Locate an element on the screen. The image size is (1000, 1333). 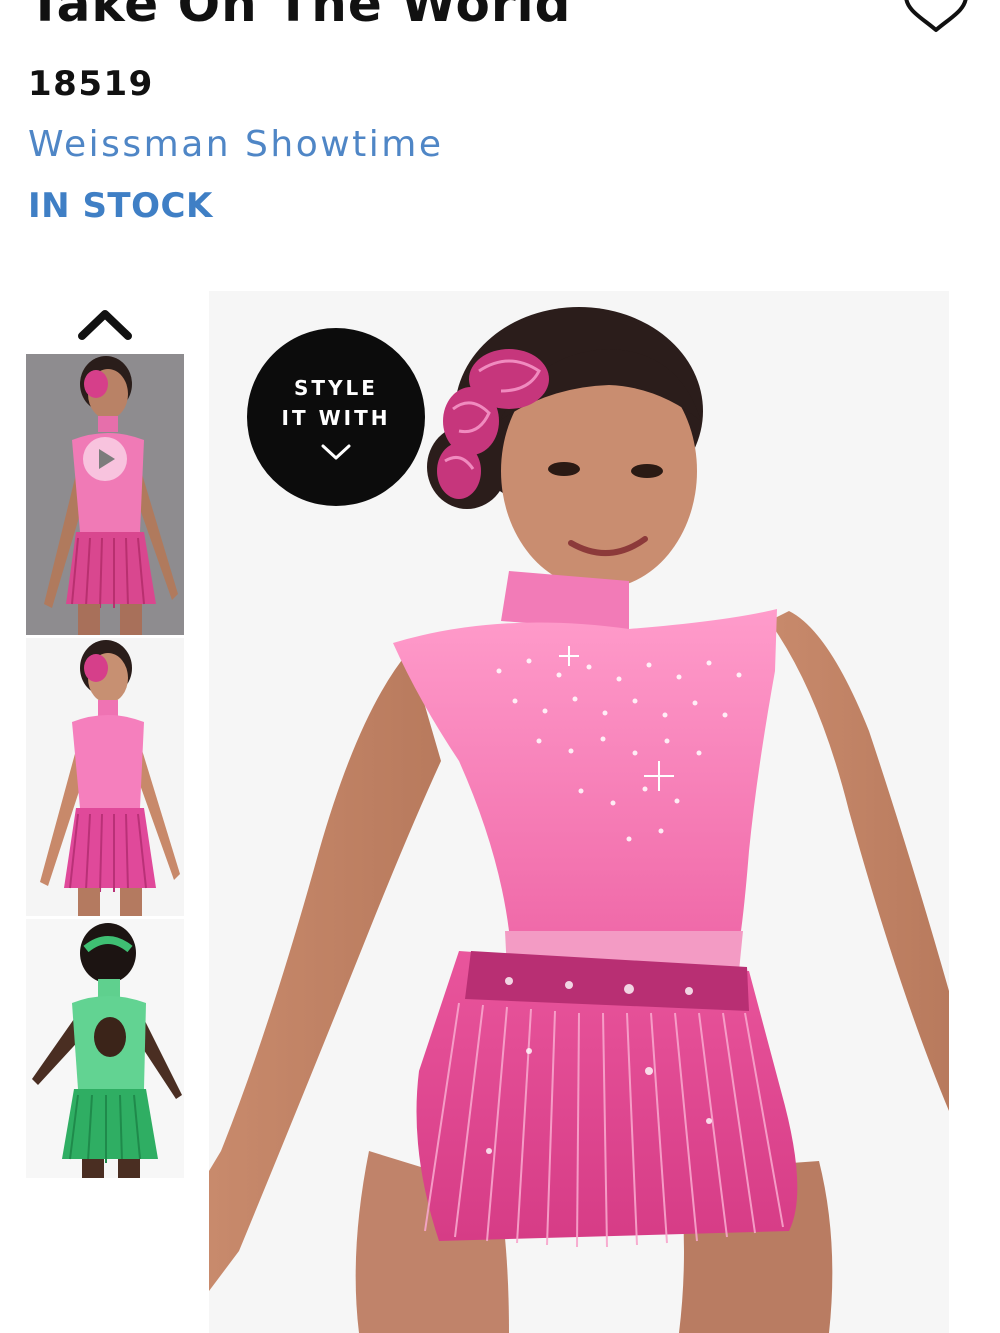
chevron-up-icon is located at coordinates (105, 325).